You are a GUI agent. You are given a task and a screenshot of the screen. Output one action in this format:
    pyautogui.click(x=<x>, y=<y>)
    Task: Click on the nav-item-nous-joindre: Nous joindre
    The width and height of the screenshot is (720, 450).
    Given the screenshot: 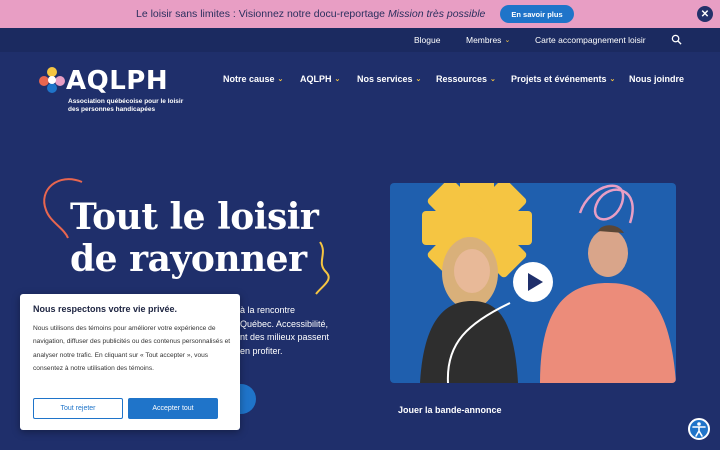 What is the action you would take?
    pyautogui.click(x=656, y=79)
    